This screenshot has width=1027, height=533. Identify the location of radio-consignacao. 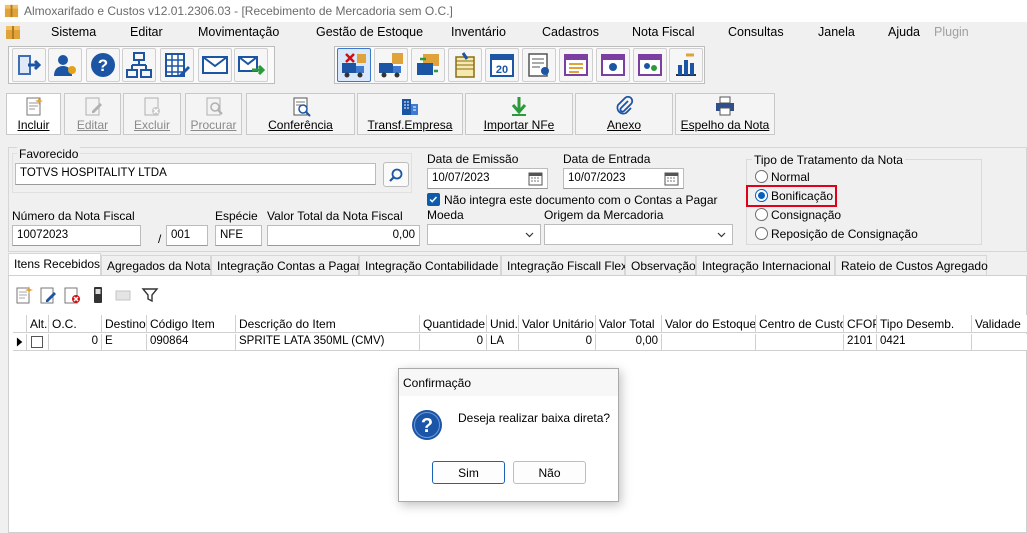
(761, 214).